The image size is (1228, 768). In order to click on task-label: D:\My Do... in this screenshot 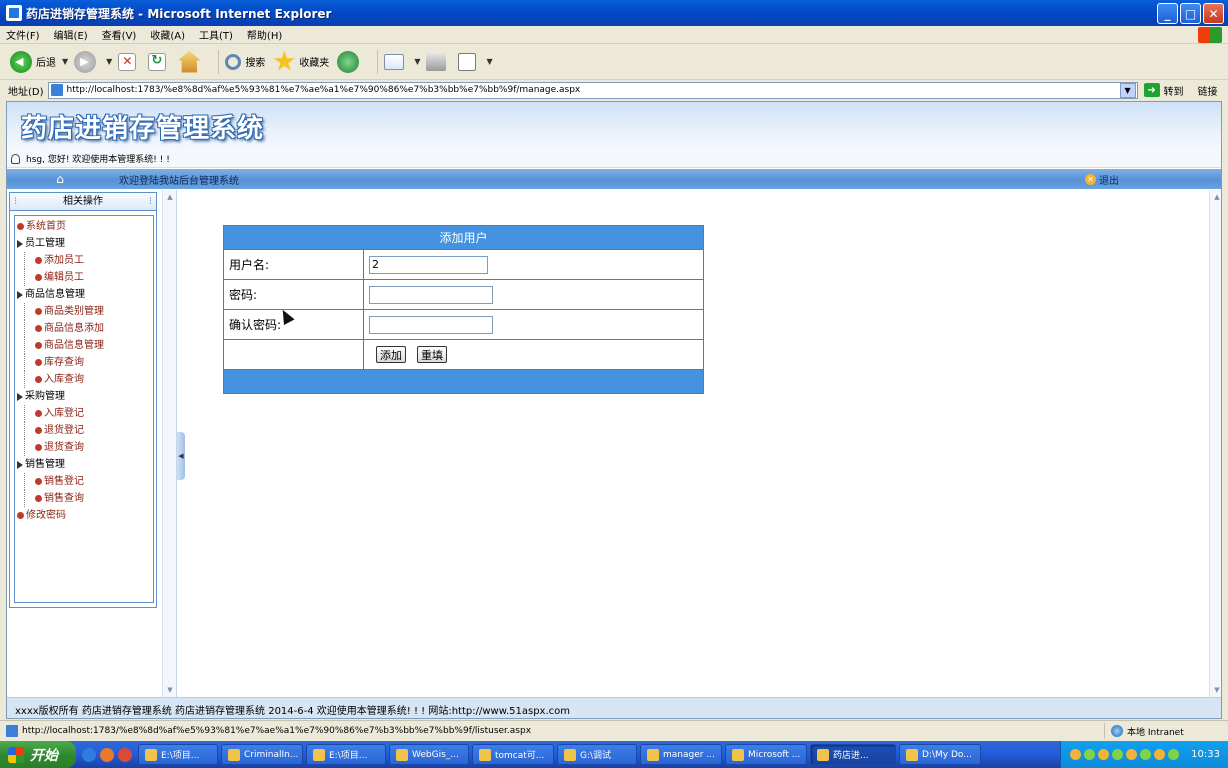, I will do `click(947, 754)`.